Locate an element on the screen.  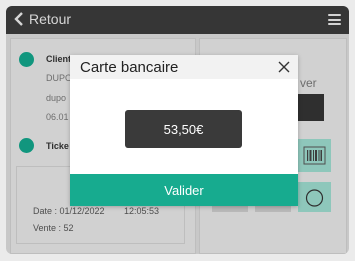
validate-button: Valider is located at coordinates (184, 190).